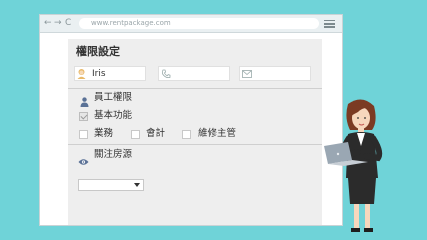 The width and height of the screenshot is (427, 240). I want to click on forward-arrow-icon: →, so click(58, 23).